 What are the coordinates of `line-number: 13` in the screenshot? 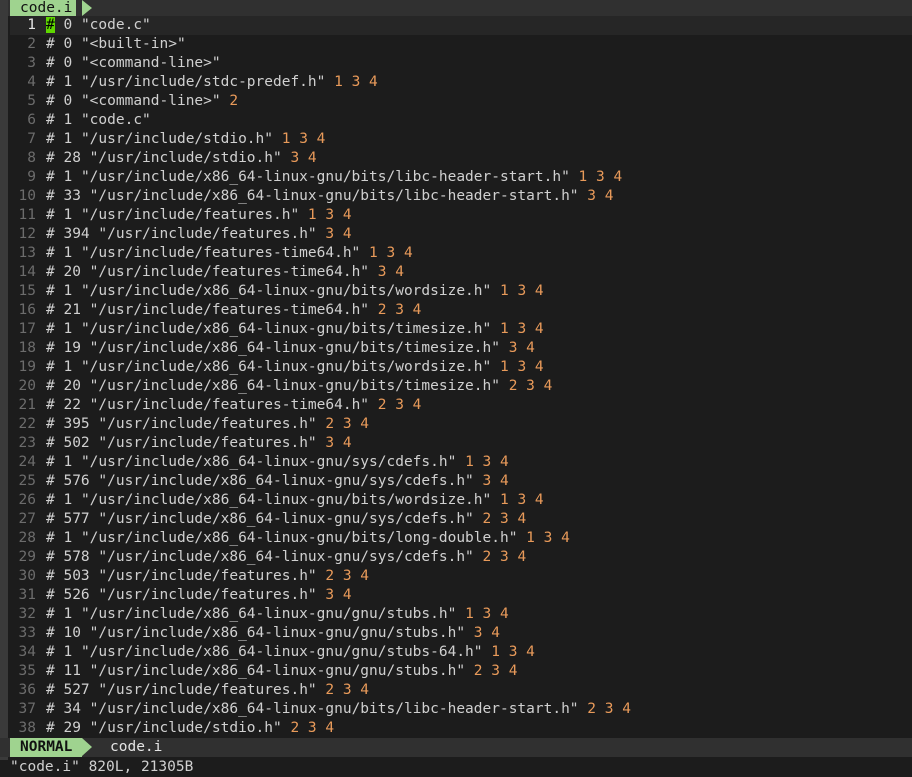 It's located at (27, 253).